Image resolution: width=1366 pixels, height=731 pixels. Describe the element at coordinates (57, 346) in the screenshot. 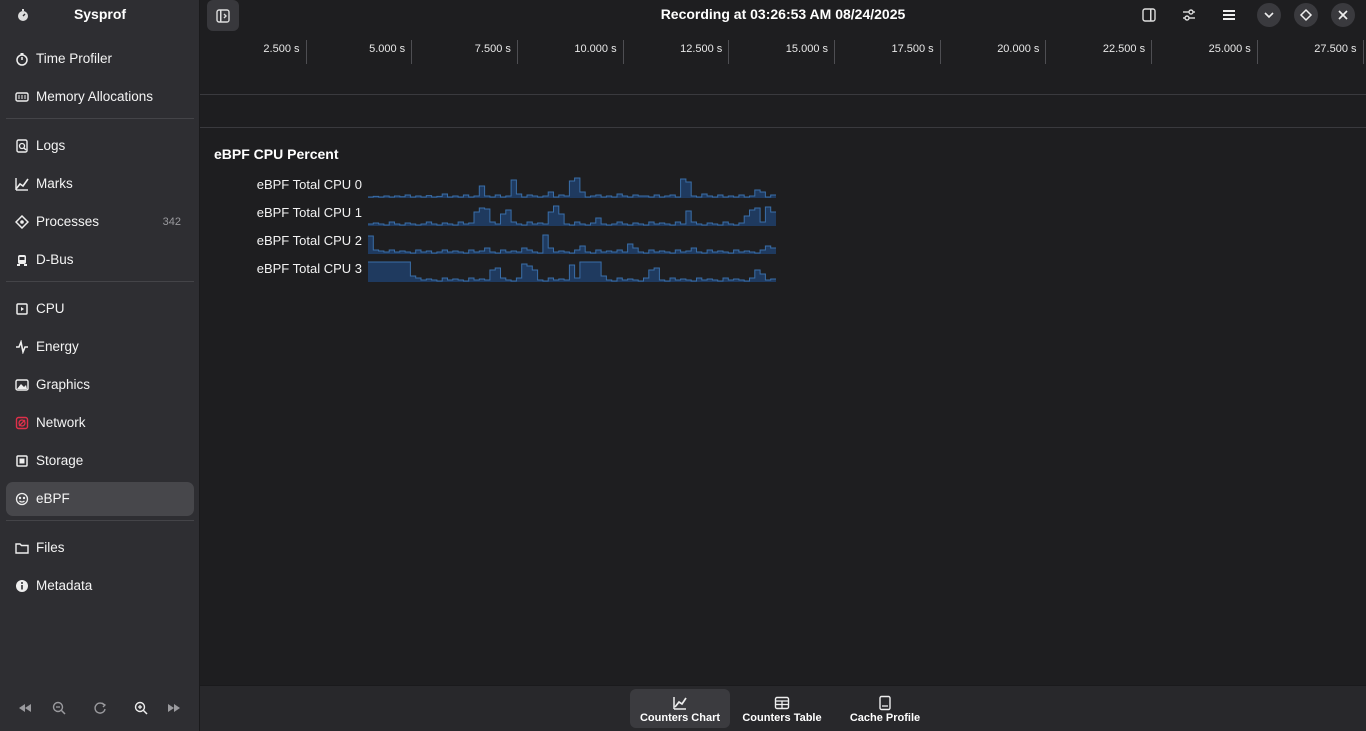

I see `sidebar-item-label: Energy` at that location.